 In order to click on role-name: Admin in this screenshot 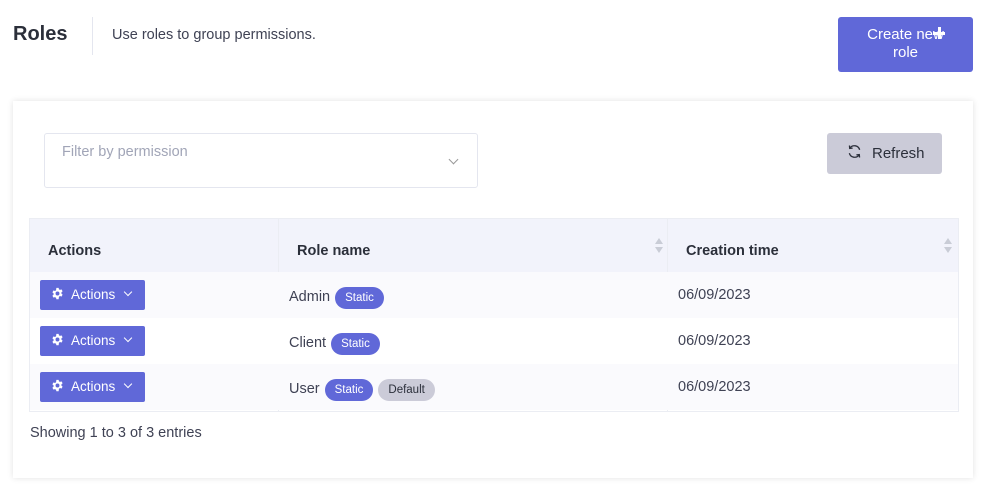, I will do `click(310, 297)`.